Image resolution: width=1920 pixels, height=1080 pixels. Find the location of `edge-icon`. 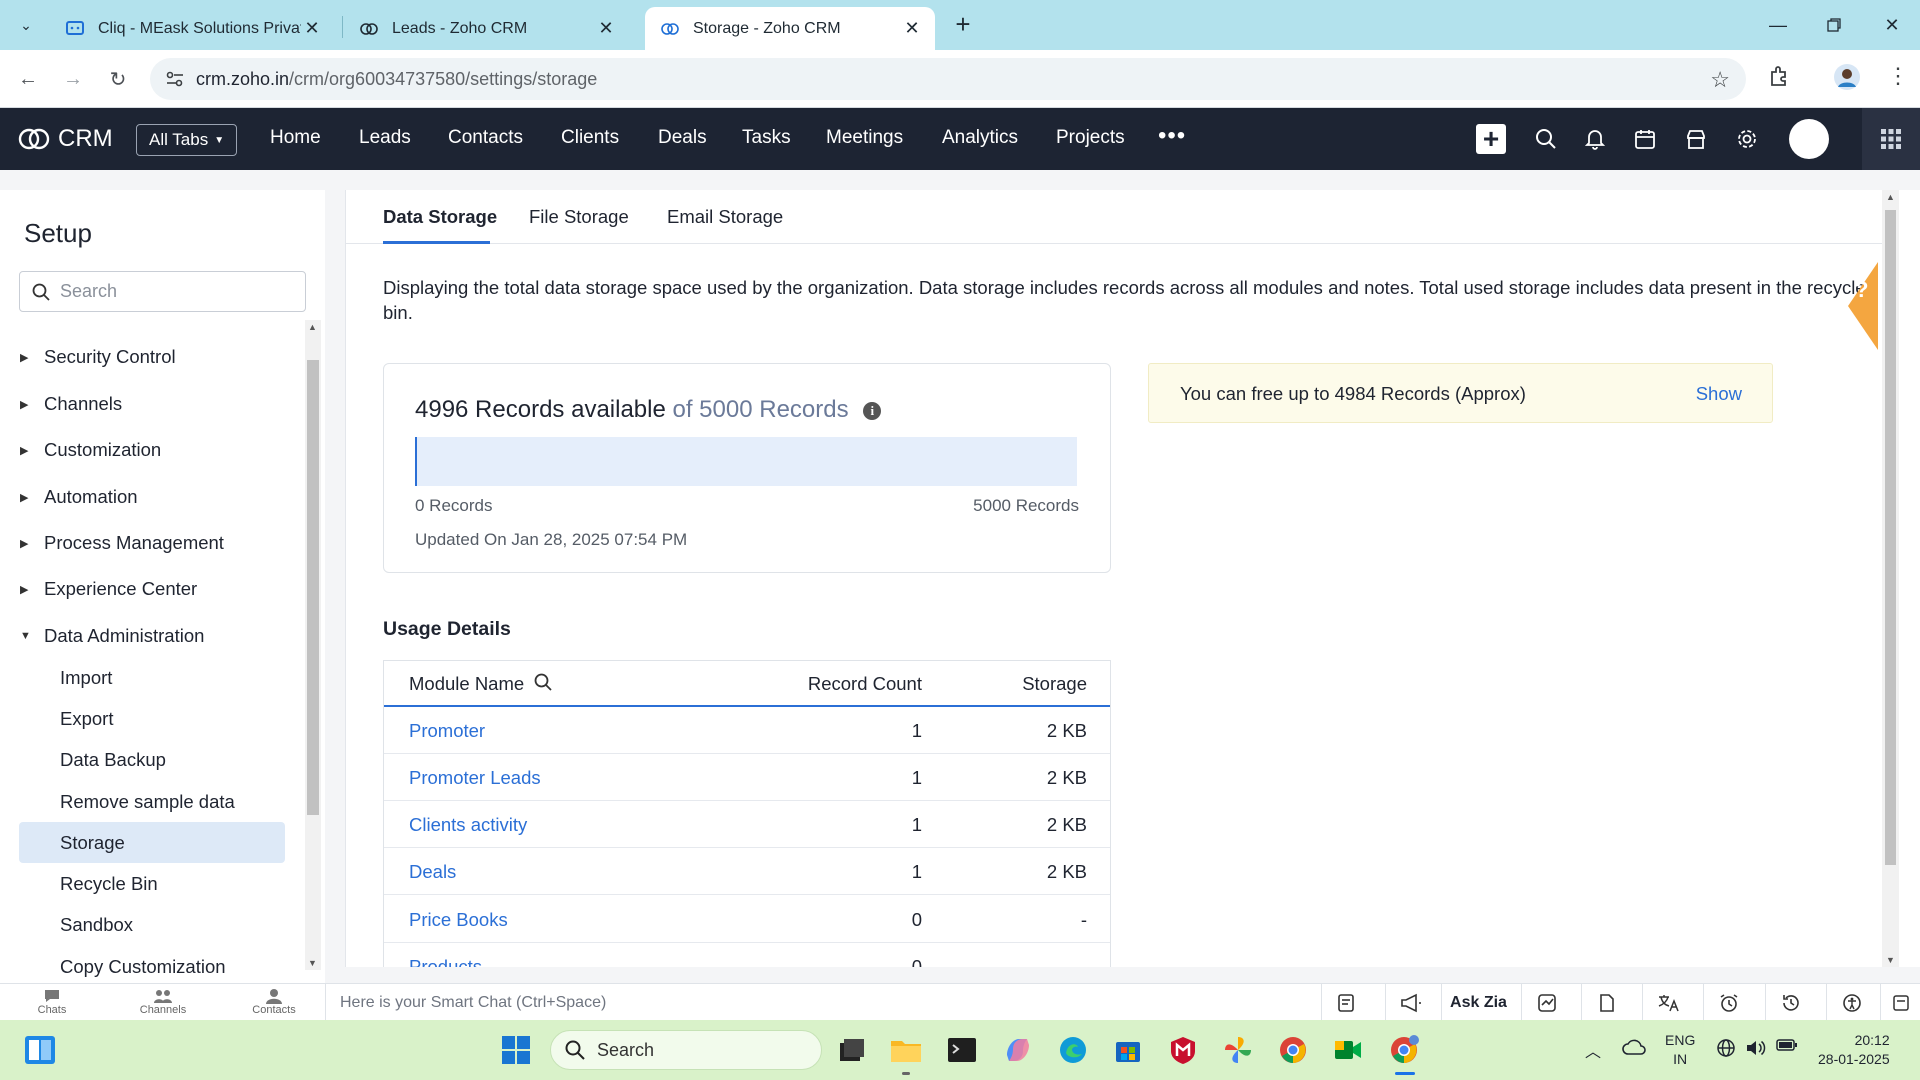

edge-icon is located at coordinates (1073, 1050).